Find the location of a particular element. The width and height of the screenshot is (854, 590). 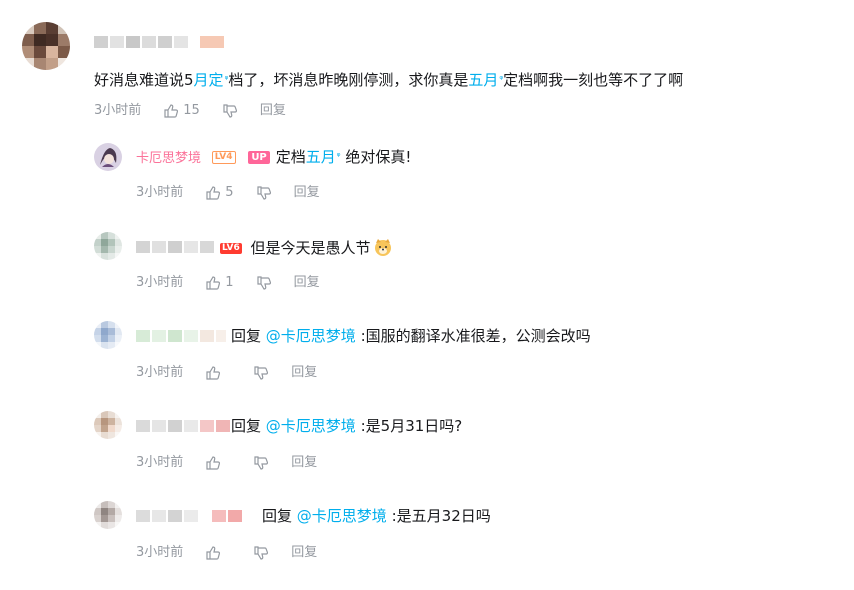

dog-emoji-icon is located at coordinates (383, 247).